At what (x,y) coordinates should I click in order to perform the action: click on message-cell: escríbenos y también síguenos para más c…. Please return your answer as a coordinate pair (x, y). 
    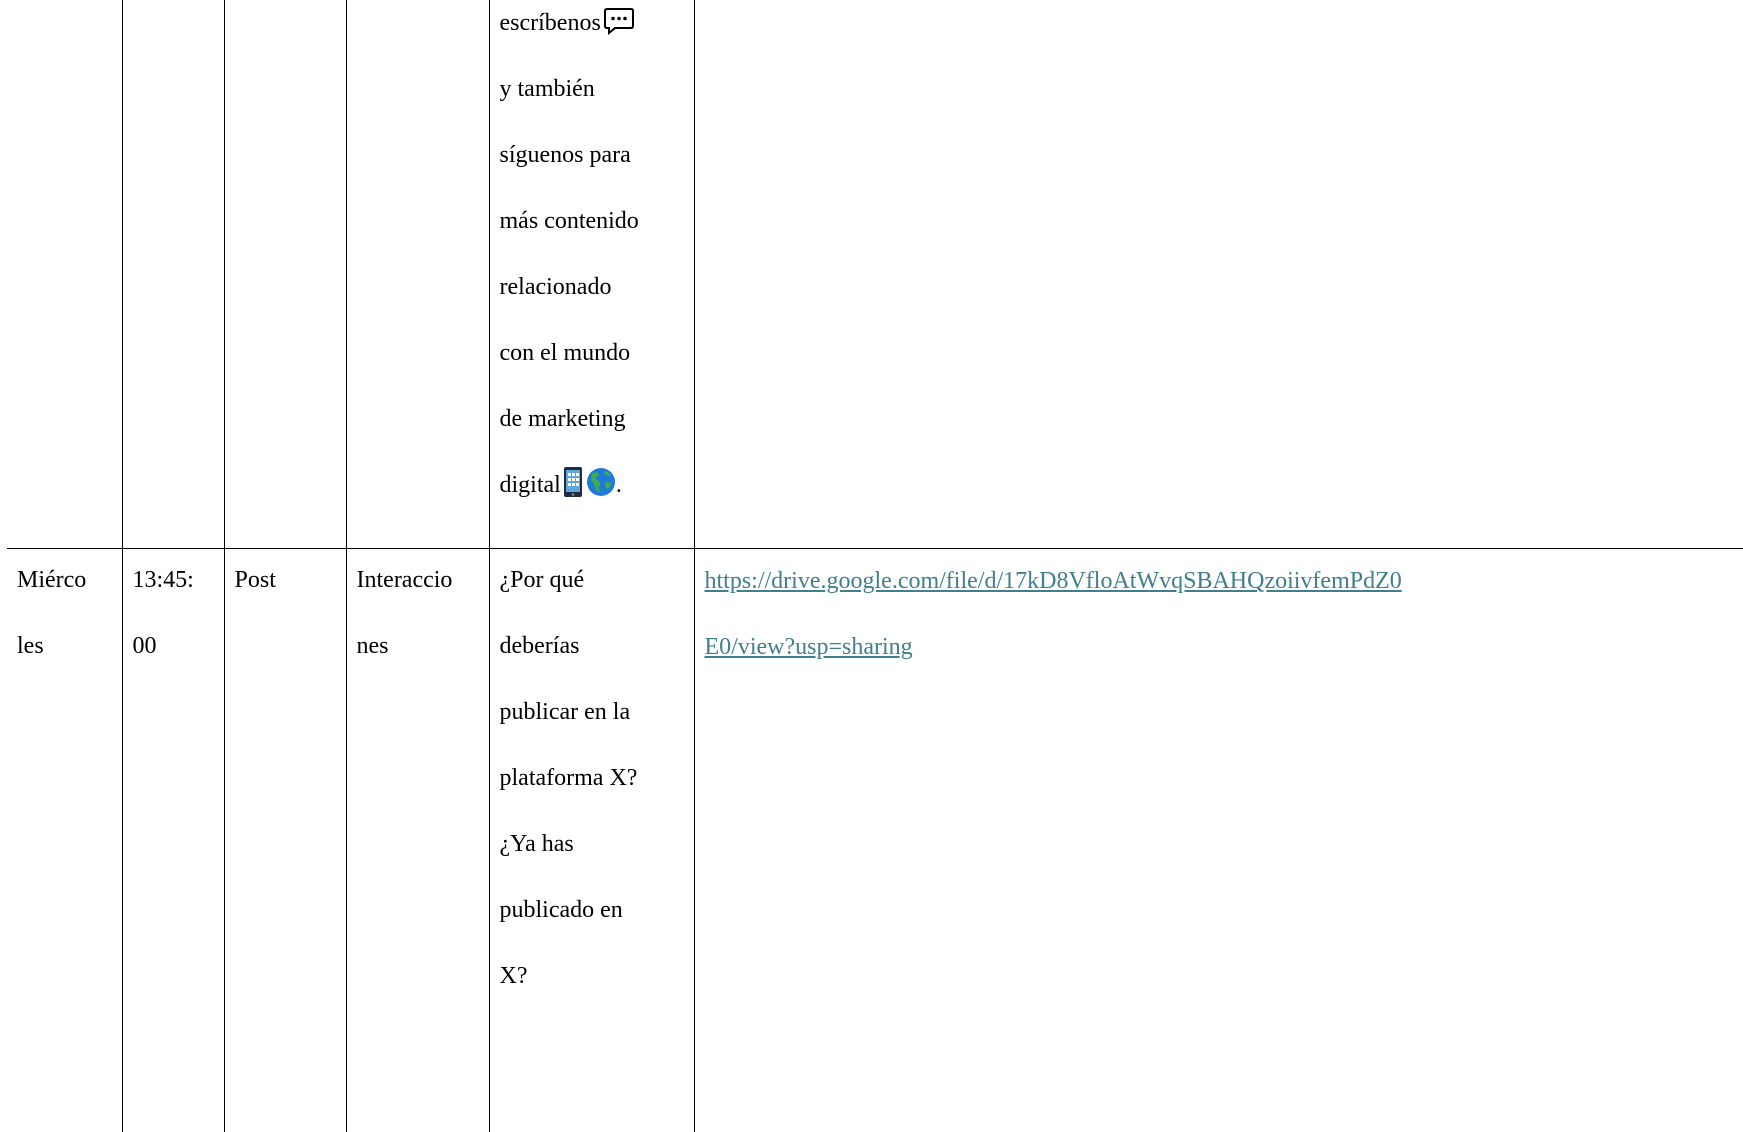
    Looking at the image, I should click on (591, 275).